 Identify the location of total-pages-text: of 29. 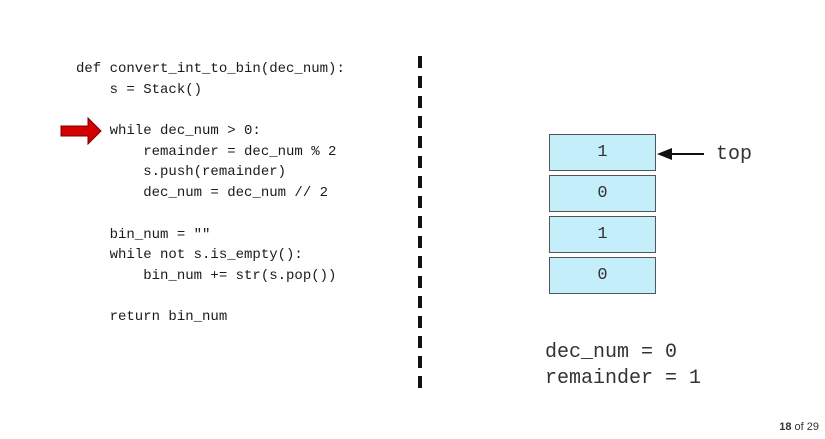
(806, 427).